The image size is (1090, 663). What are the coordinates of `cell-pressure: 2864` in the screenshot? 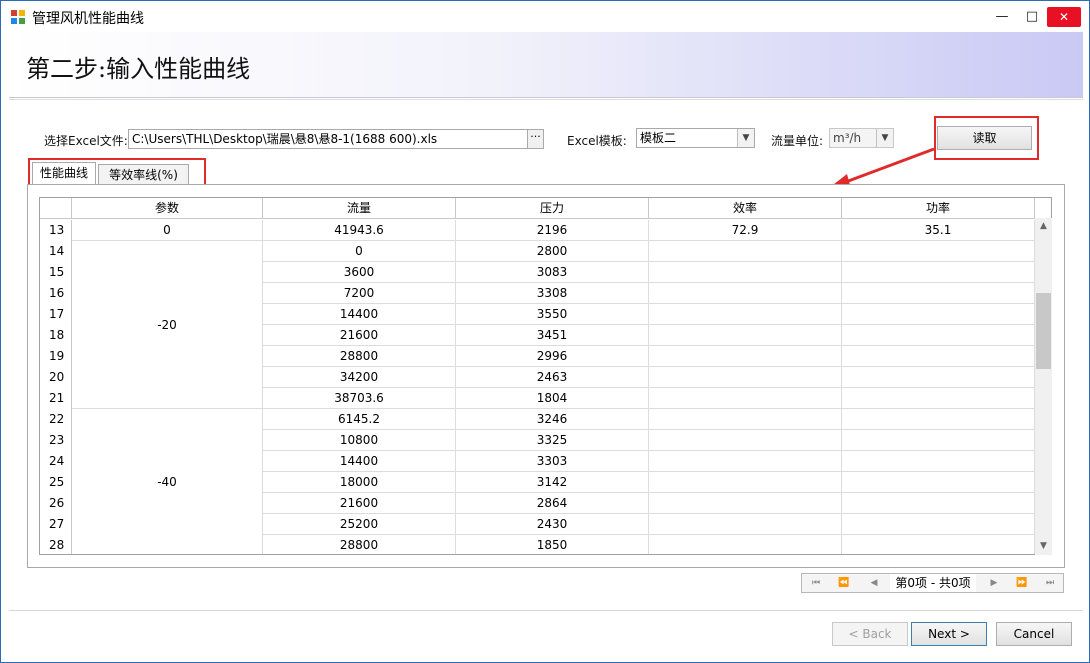 It's located at (552, 503).